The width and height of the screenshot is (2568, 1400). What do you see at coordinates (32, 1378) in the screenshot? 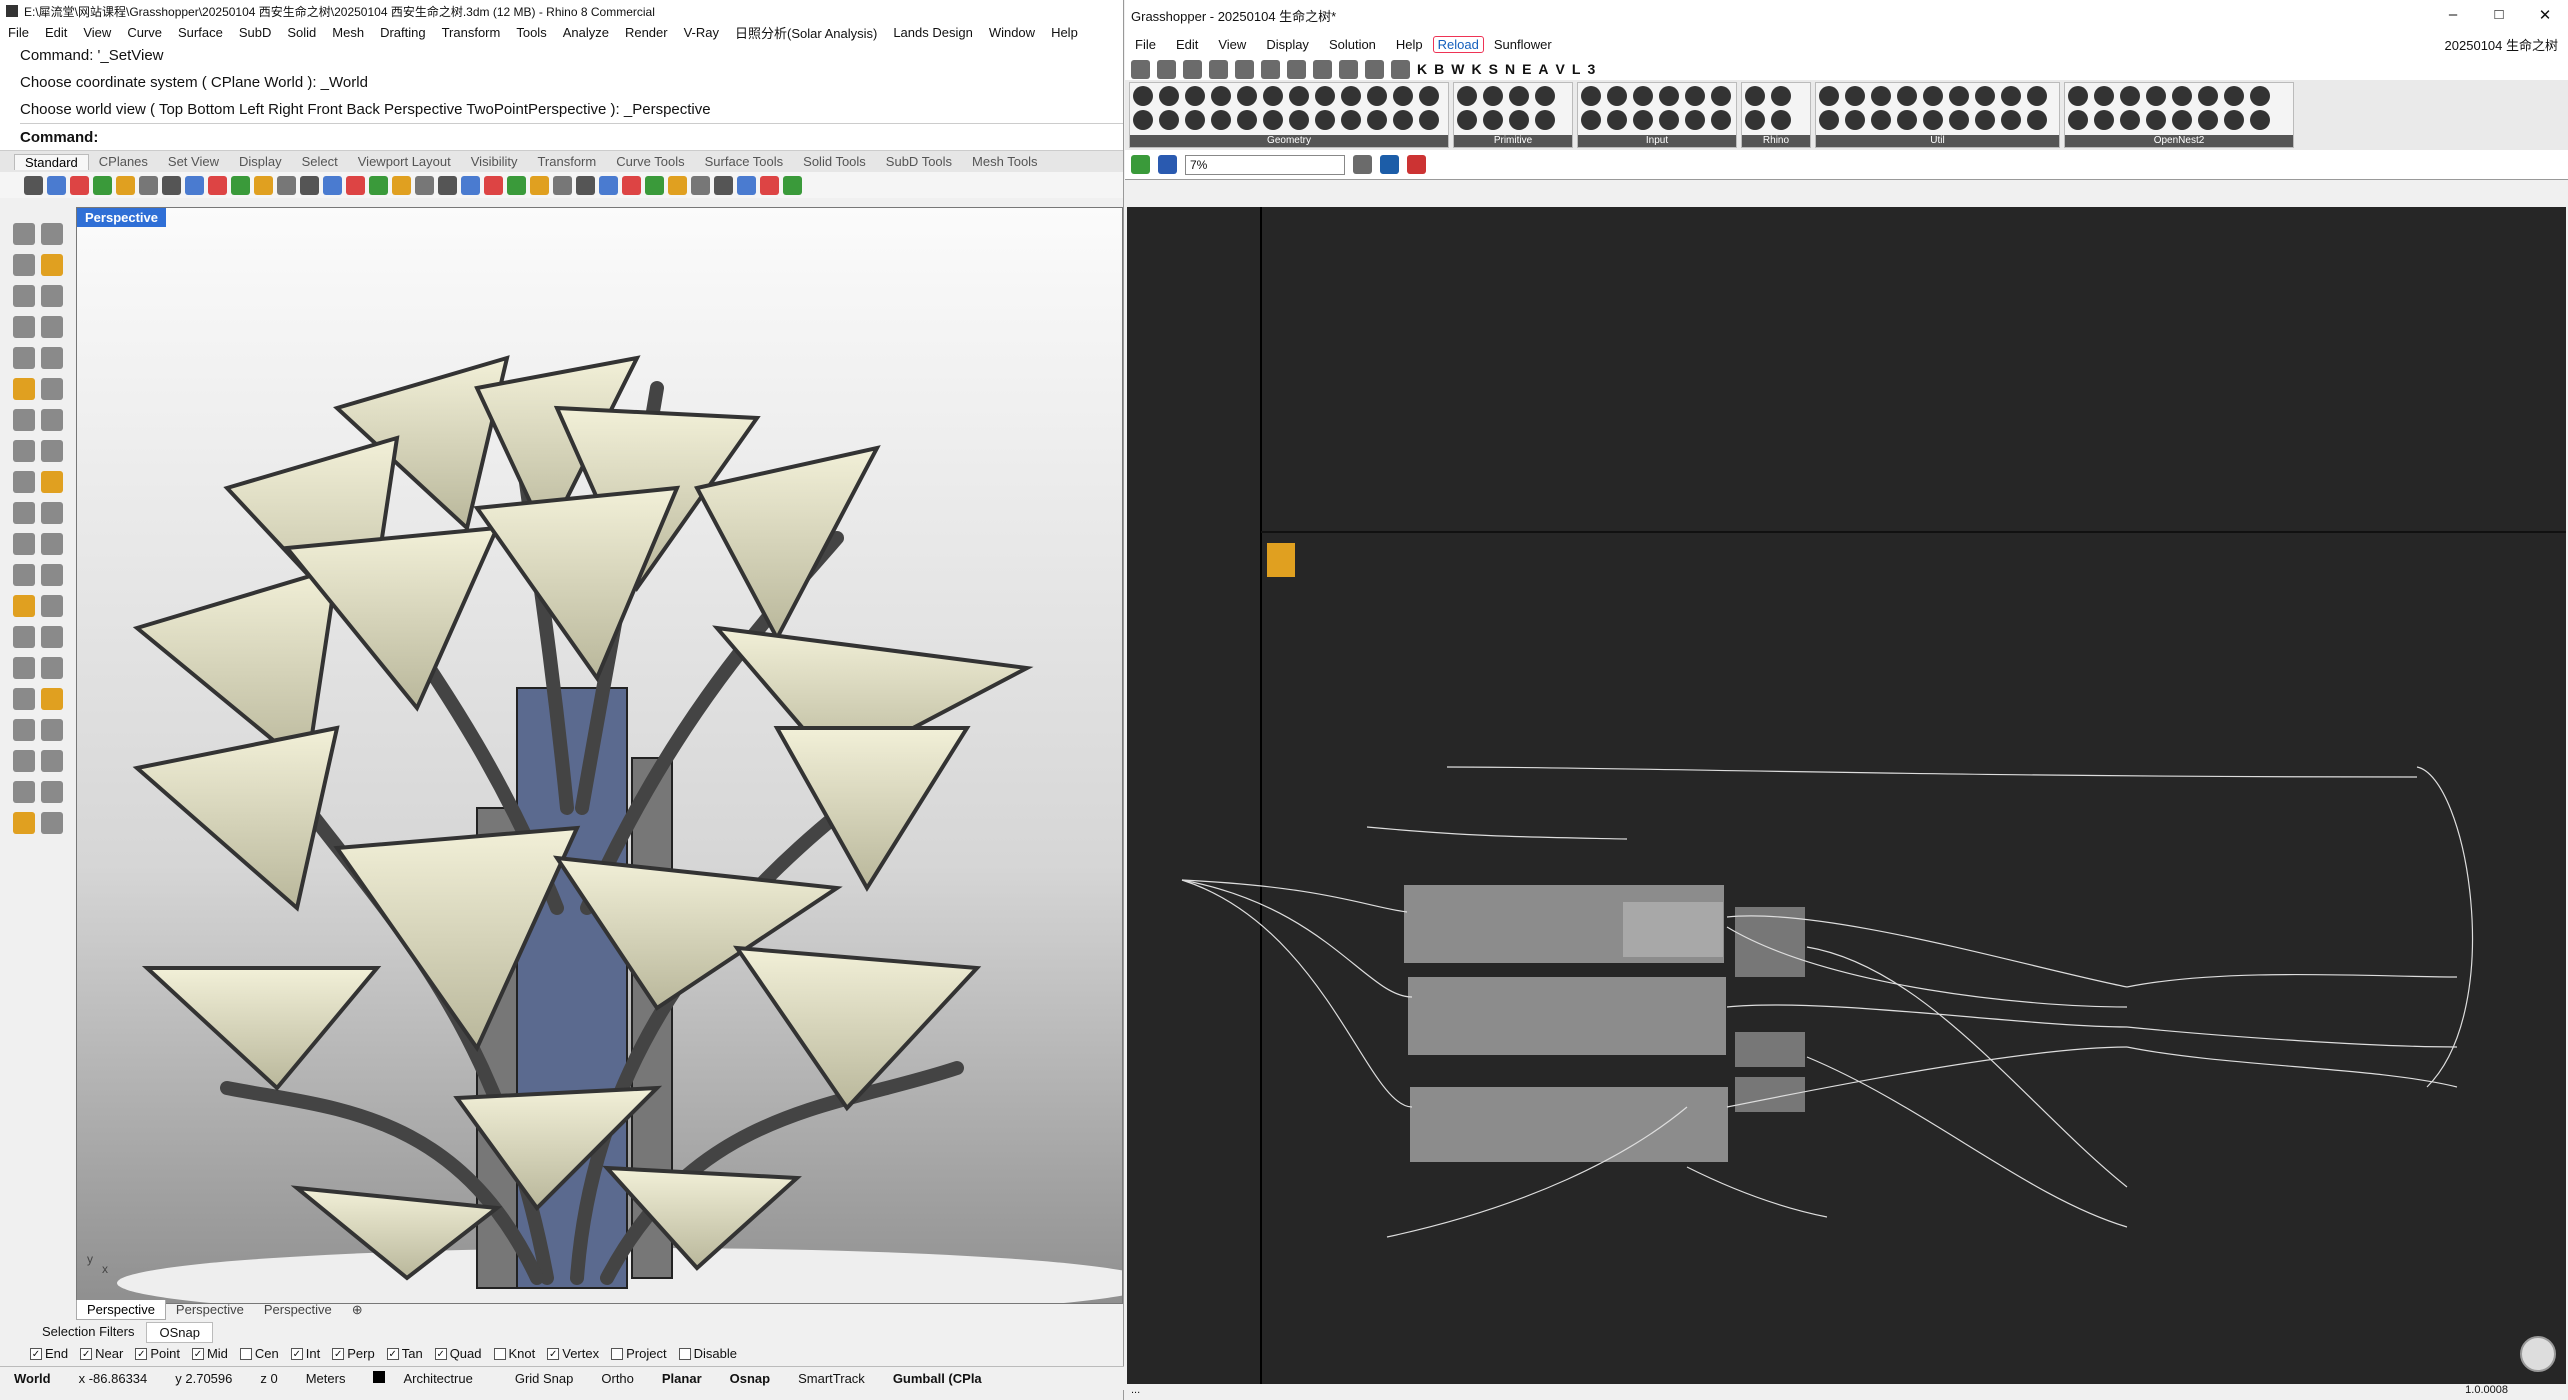
I see `status-world: World` at bounding box center [32, 1378].